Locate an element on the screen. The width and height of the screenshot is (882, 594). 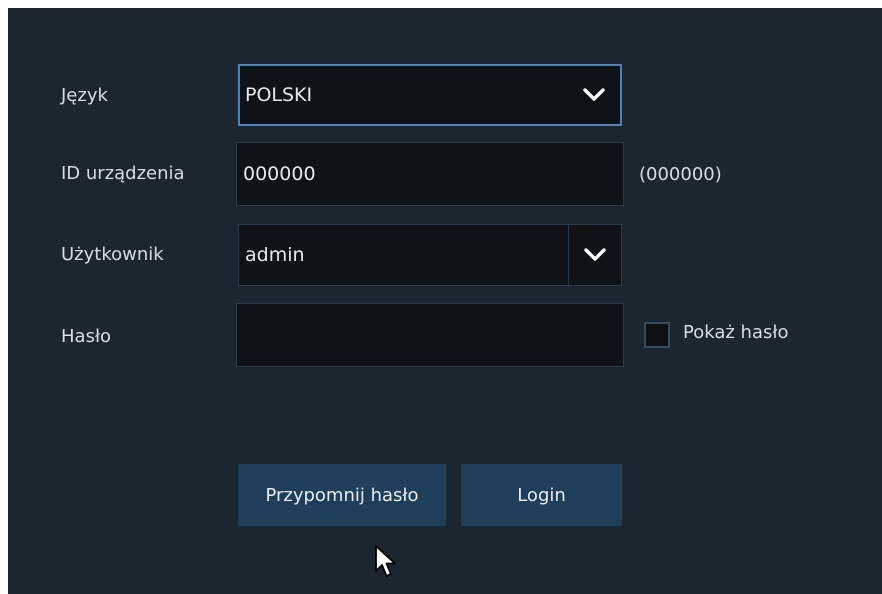
password-label: Hasło is located at coordinates (86, 336).